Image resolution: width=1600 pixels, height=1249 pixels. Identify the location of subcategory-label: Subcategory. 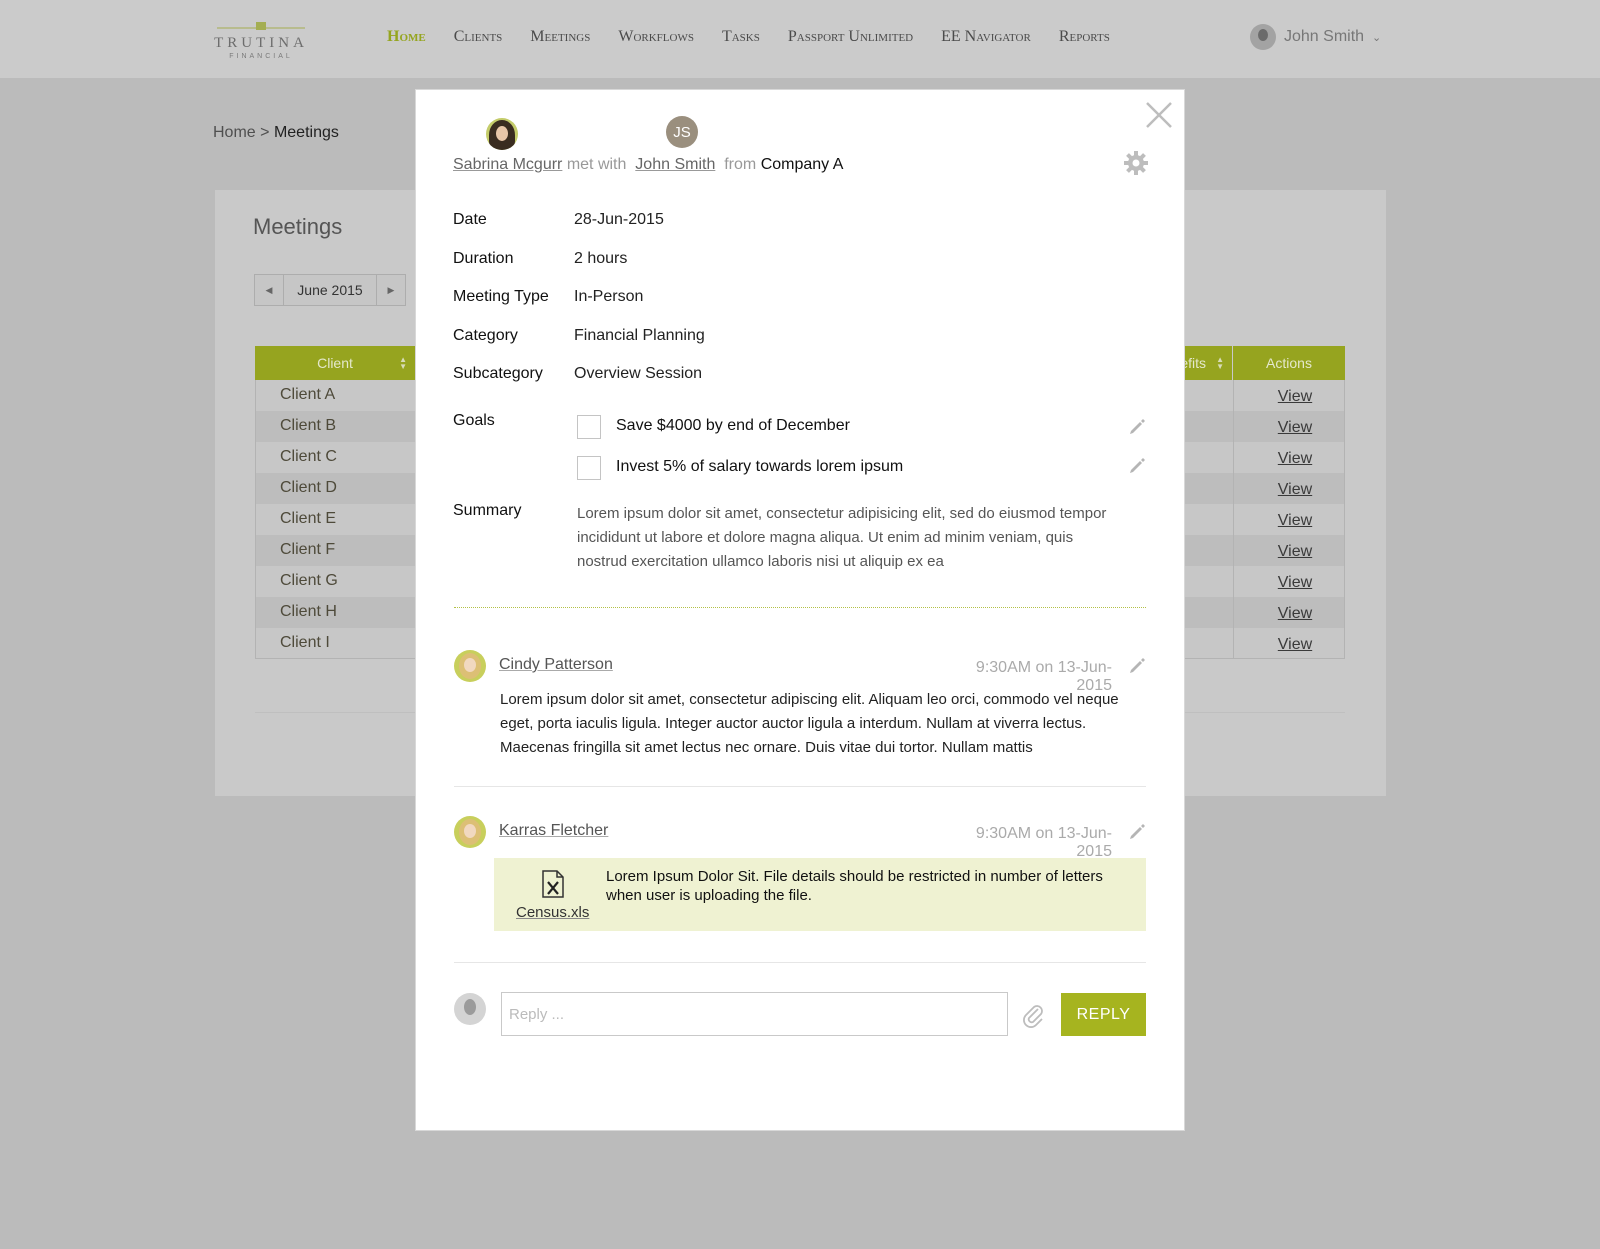
(498, 373).